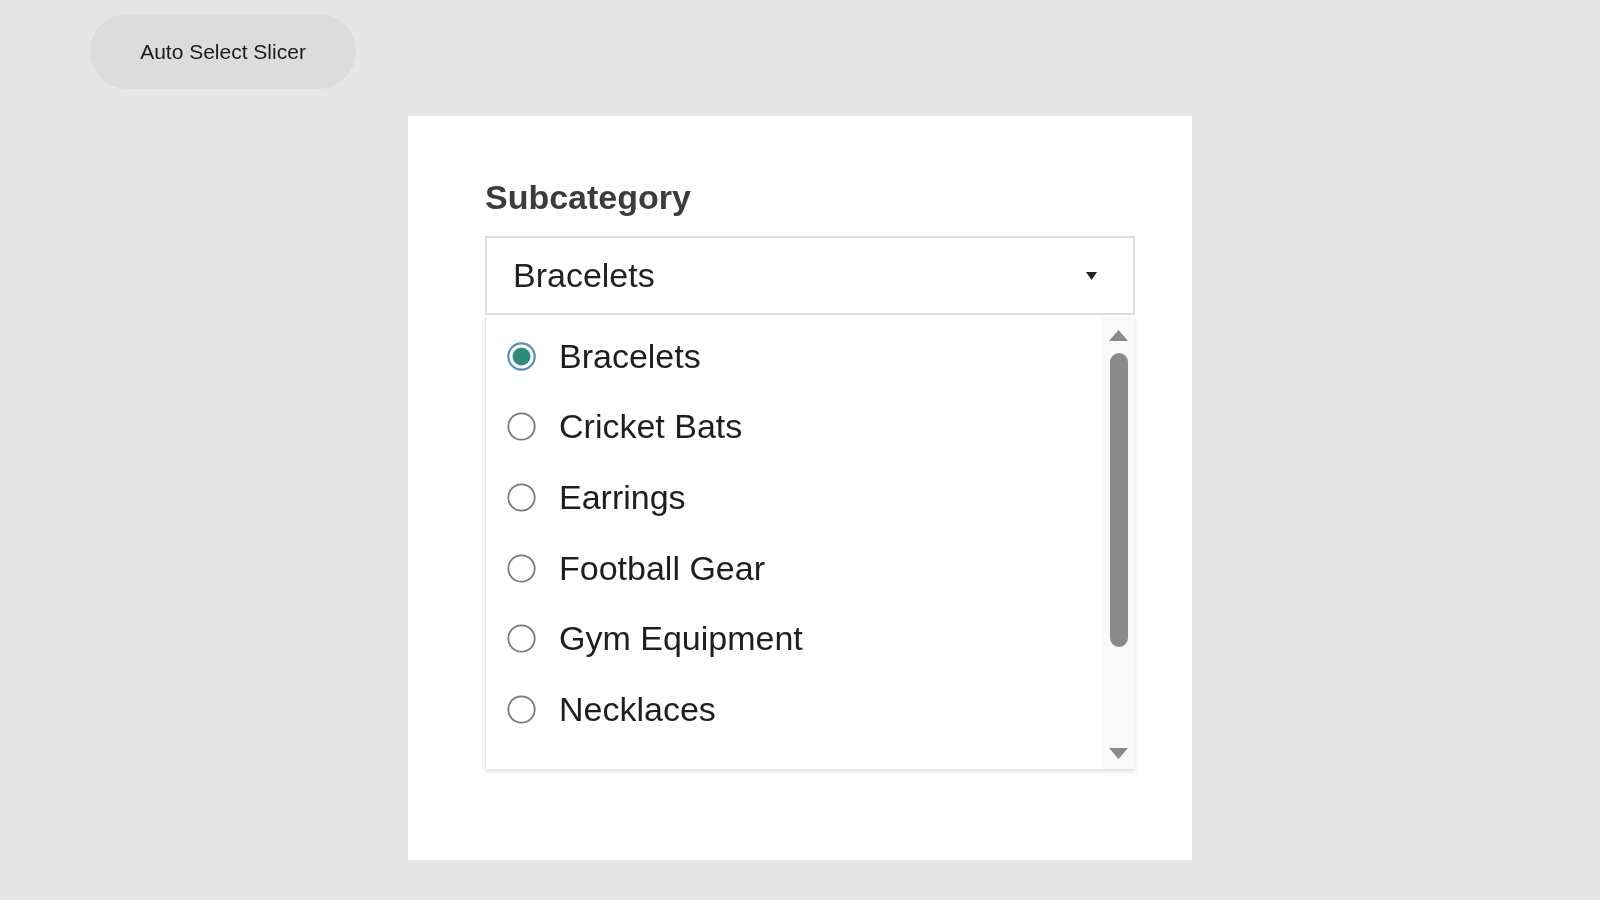 The width and height of the screenshot is (1600, 900). Describe the element at coordinates (584, 275) in the screenshot. I see `dropdown-value: Bracelets` at that location.